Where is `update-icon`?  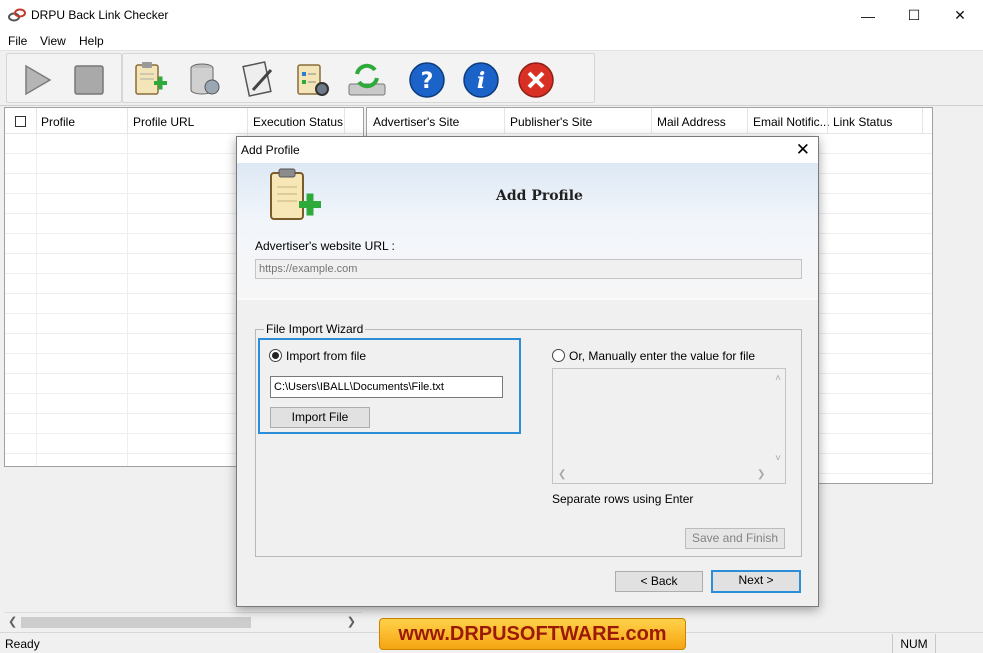
update-icon is located at coordinates (367, 79).